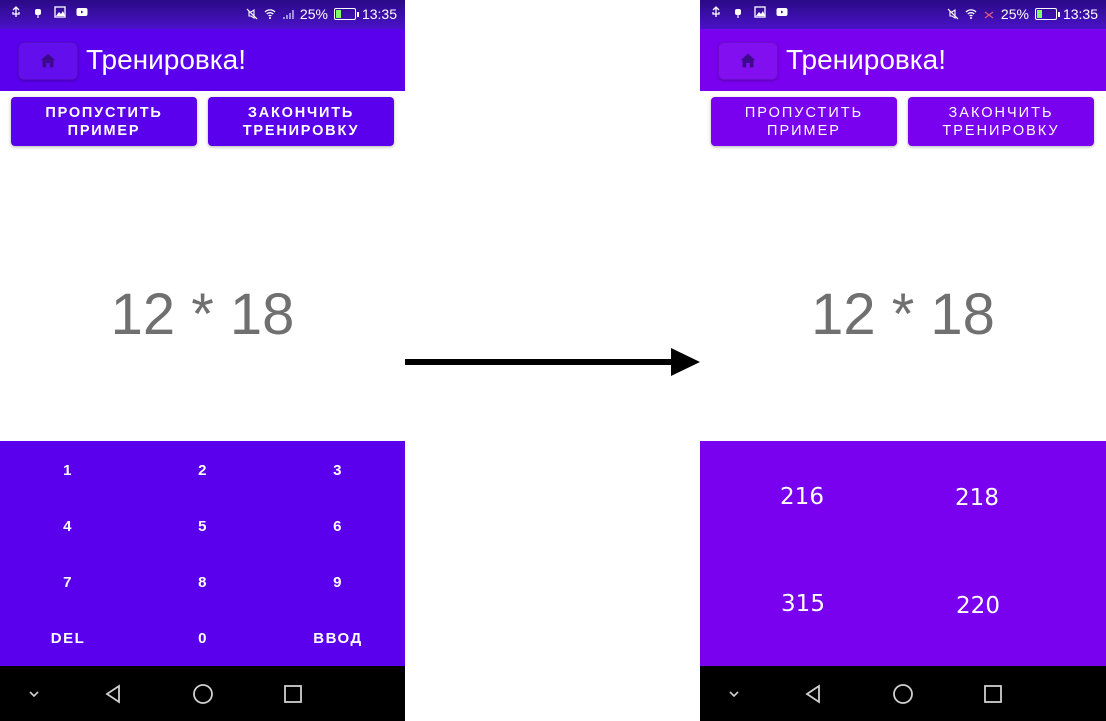 This screenshot has width=1106, height=721. What do you see at coordinates (903, 553) in the screenshot?
I see `answer-options: 216 218 315 220` at bounding box center [903, 553].